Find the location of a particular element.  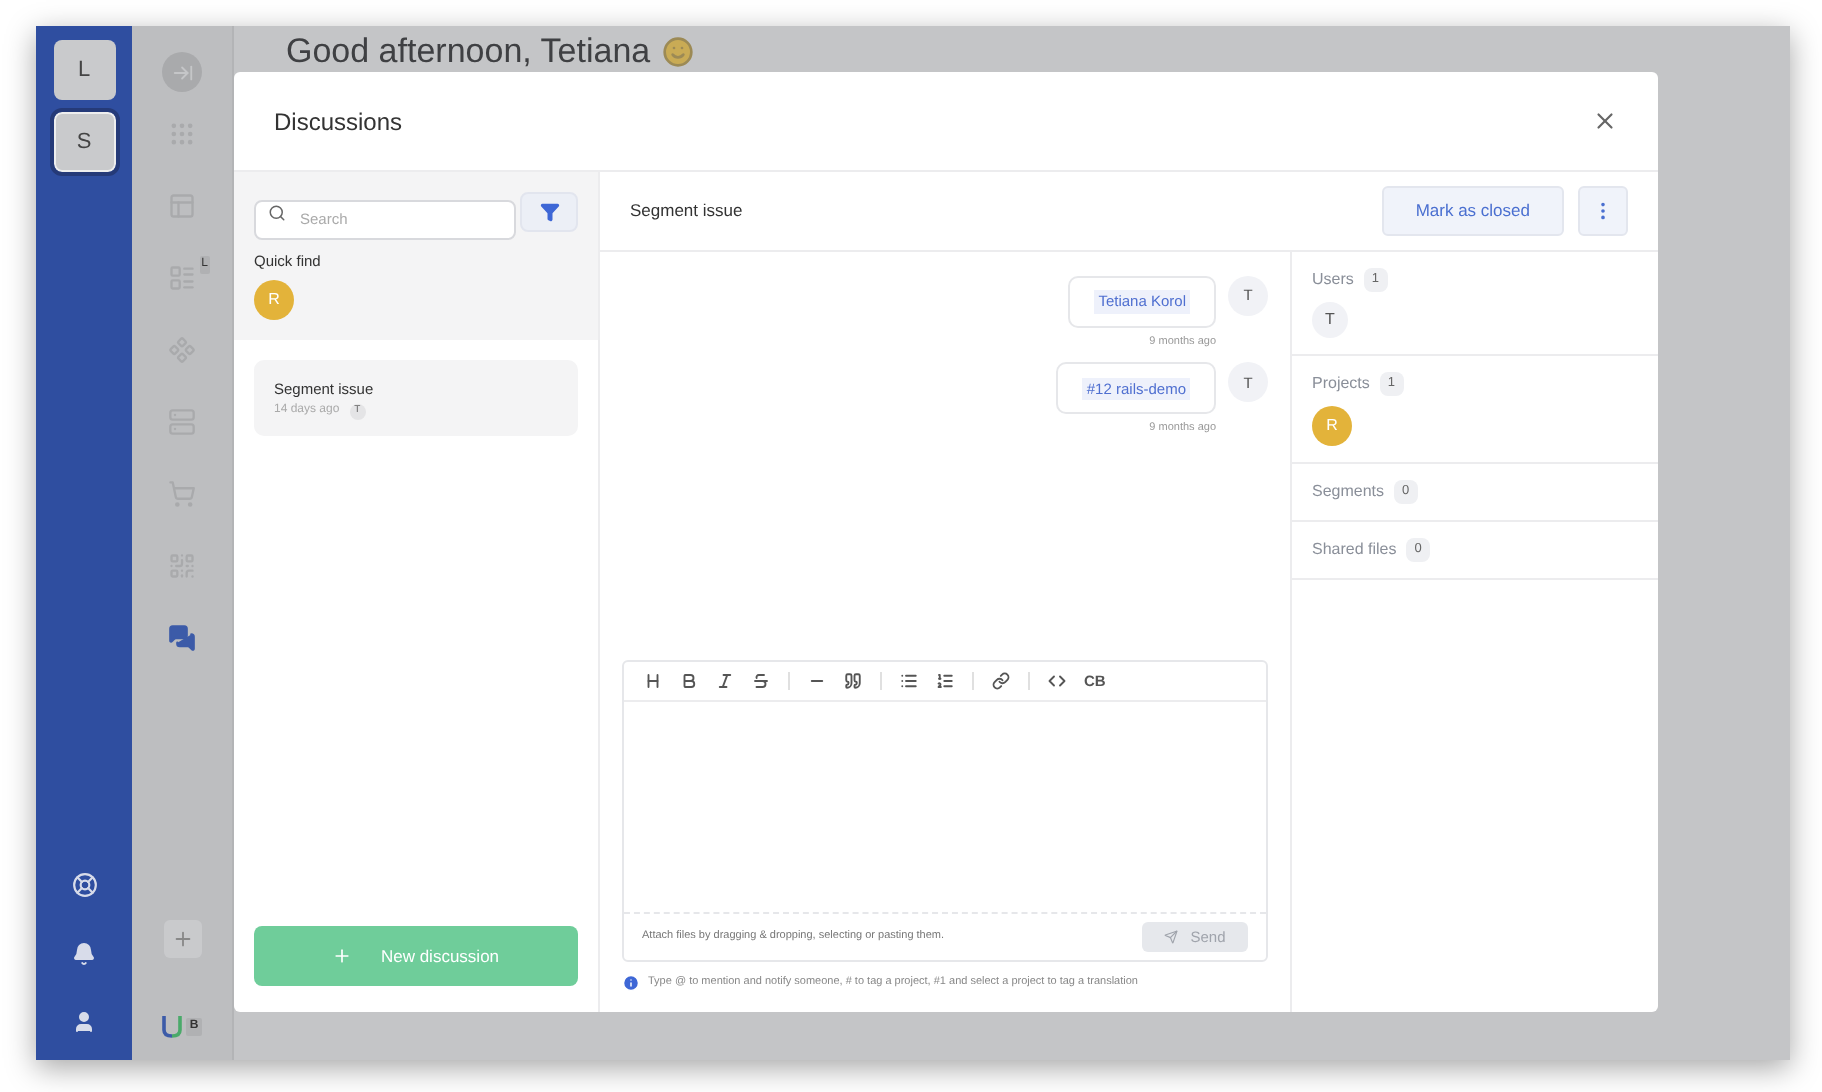

thread-title: Segment issue is located at coordinates (686, 211).